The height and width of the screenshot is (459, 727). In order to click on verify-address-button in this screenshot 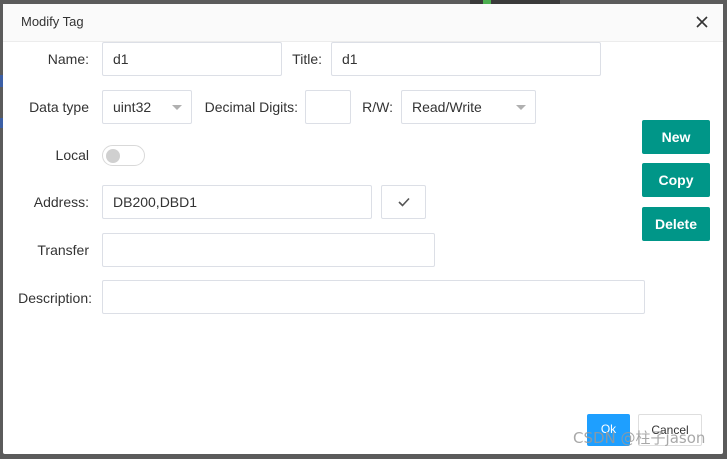, I will do `click(403, 202)`.